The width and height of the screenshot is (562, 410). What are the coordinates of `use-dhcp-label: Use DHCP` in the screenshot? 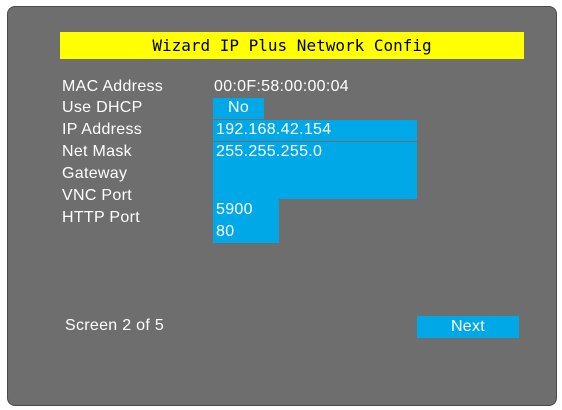 It's located at (102, 107).